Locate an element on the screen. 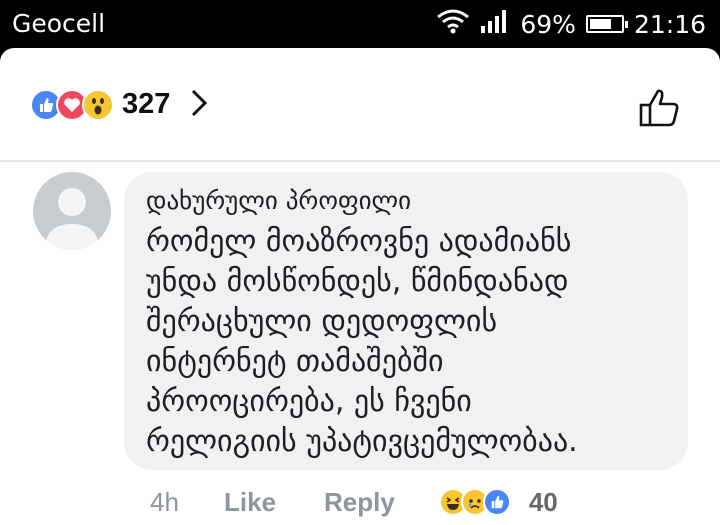 This screenshot has height=525, width=720. battery-percent: 69% is located at coordinates (548, 24).